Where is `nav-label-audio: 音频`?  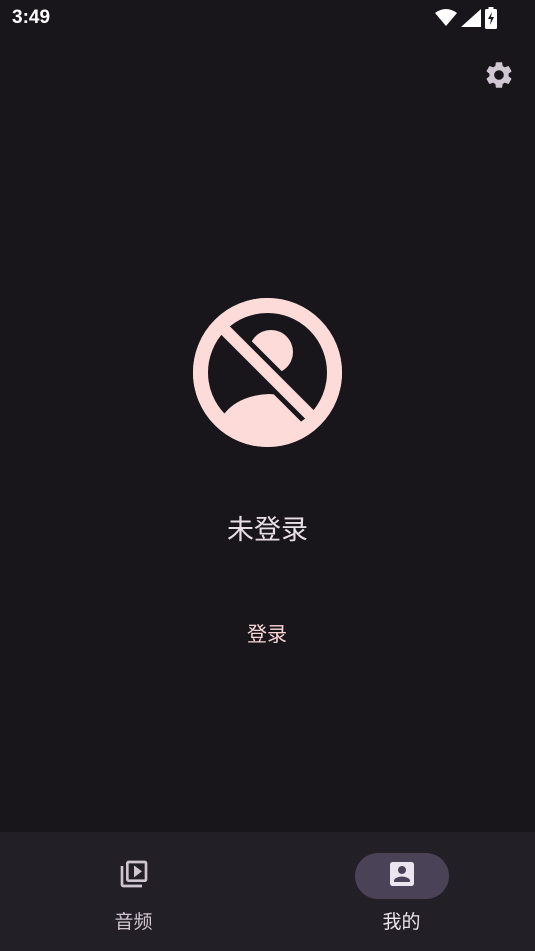 nav-label-audio: 音频 is located at coordinates (133, 922).